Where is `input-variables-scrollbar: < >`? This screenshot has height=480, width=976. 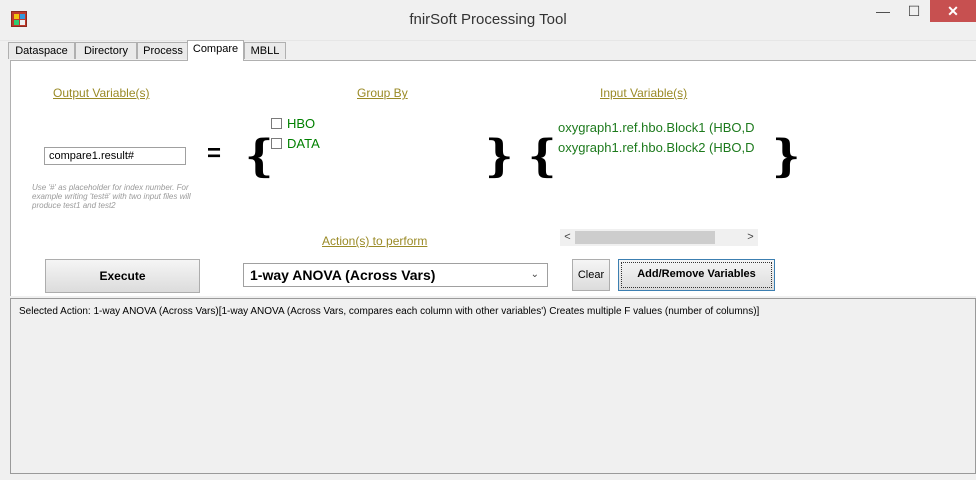
input-variables-scrollbar: < > is located at coordinates (659, 237).